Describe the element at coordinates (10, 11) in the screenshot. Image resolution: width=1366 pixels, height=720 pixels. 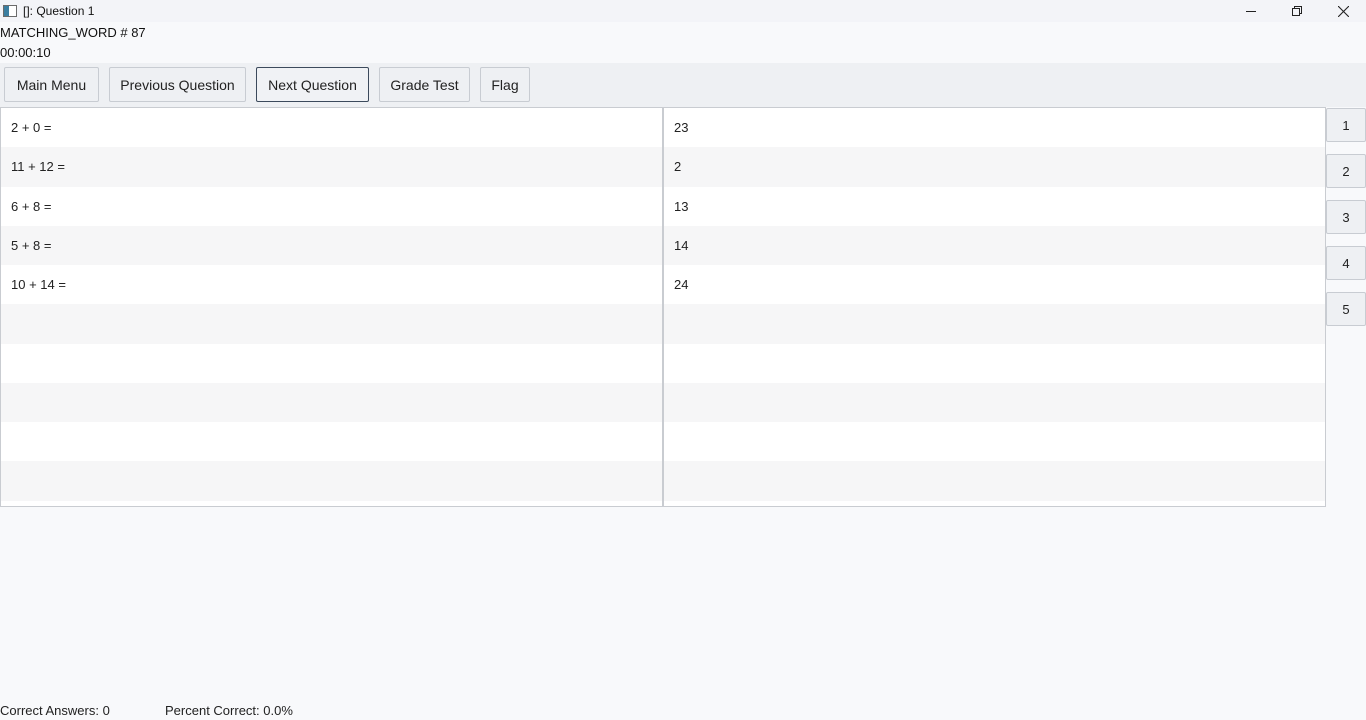
I see `app-icon` at that location.